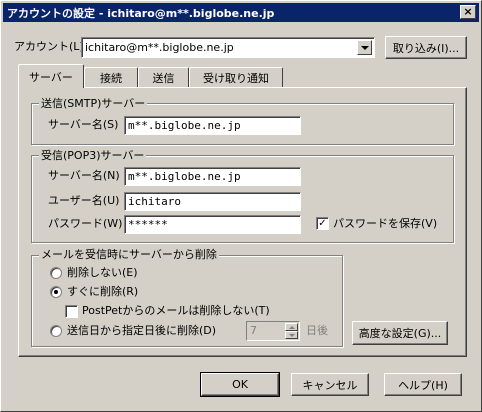 This screenshot has width=482, height=412. Describe the element at coordinates (141, 331) in the screenshot. I see `radio-delete-after-days-label: 送信日から指定日後に削除(D)` at that location.